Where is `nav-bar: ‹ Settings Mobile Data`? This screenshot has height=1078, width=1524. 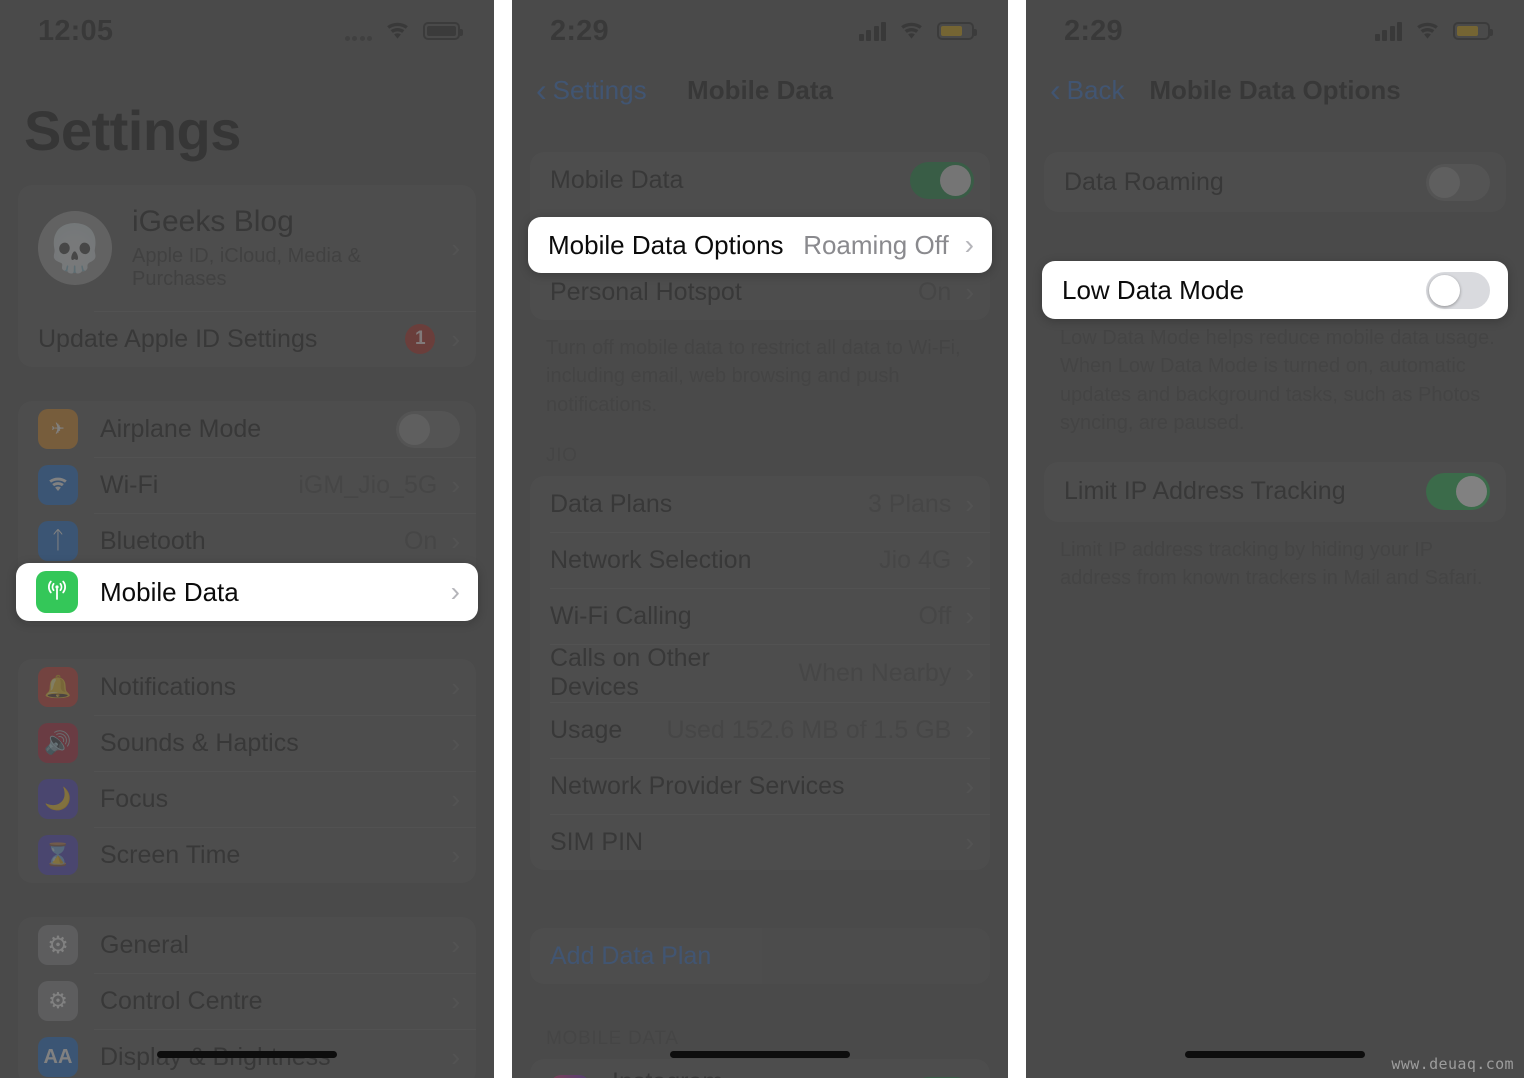 nav-bar: ‹ Settings Mobile Data is located at coordinates (760, 90).